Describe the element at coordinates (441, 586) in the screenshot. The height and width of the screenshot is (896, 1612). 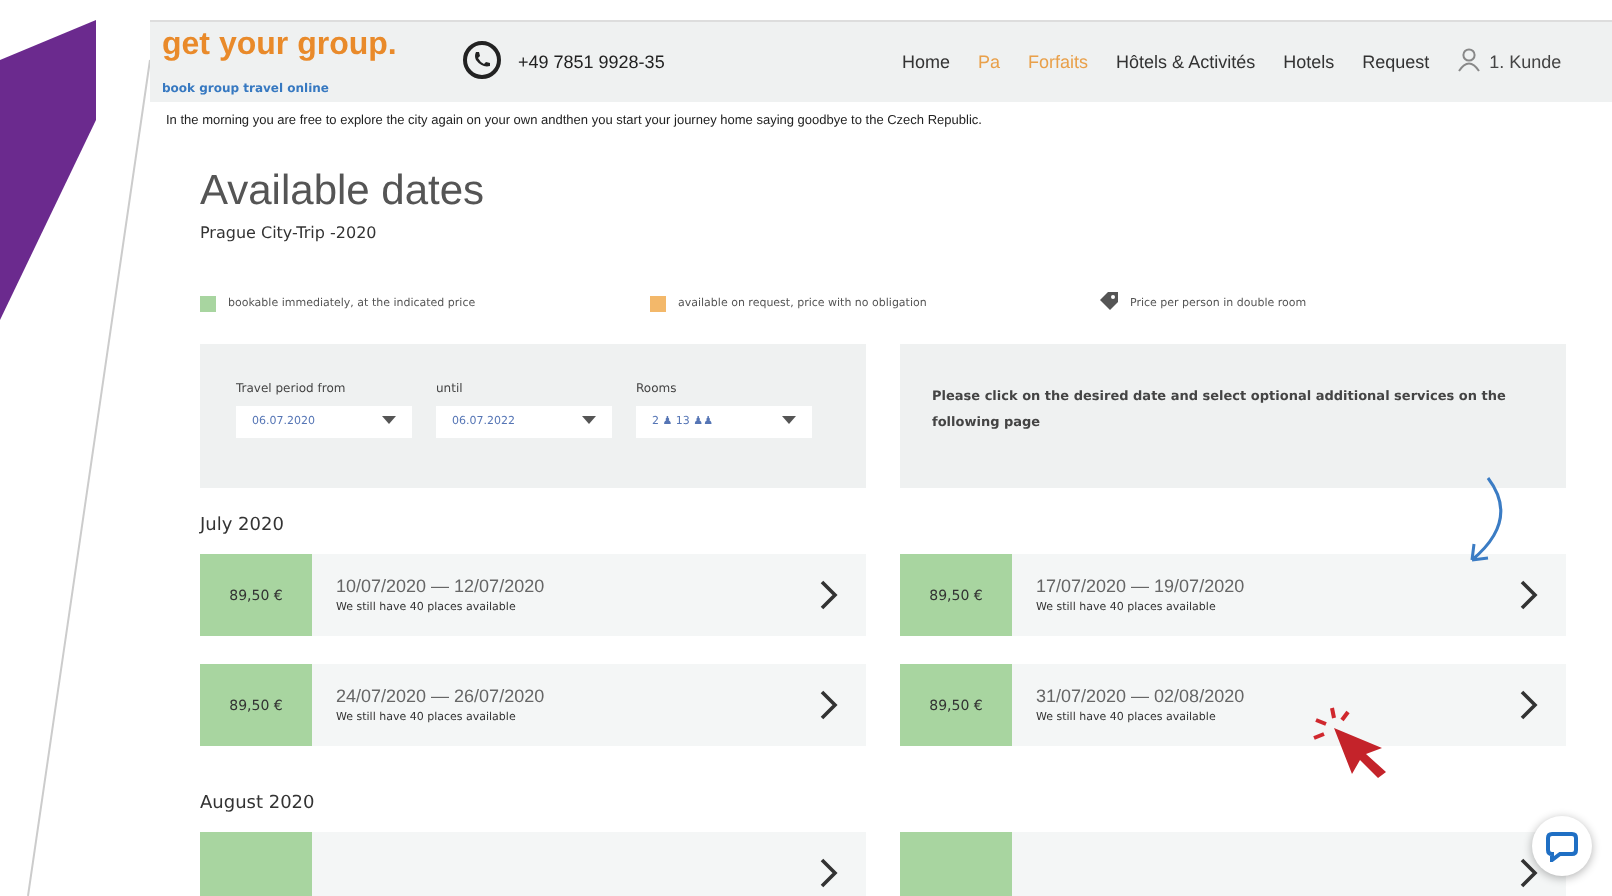
I see `date-range: 10/07/2020 — 12/07/2020` at that location.